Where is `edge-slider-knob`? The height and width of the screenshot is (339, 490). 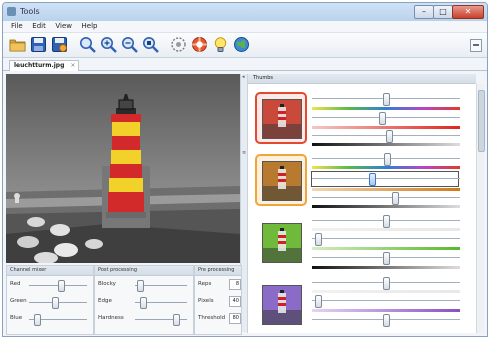 edge-slider-knob is located at coordinates (143, 303).